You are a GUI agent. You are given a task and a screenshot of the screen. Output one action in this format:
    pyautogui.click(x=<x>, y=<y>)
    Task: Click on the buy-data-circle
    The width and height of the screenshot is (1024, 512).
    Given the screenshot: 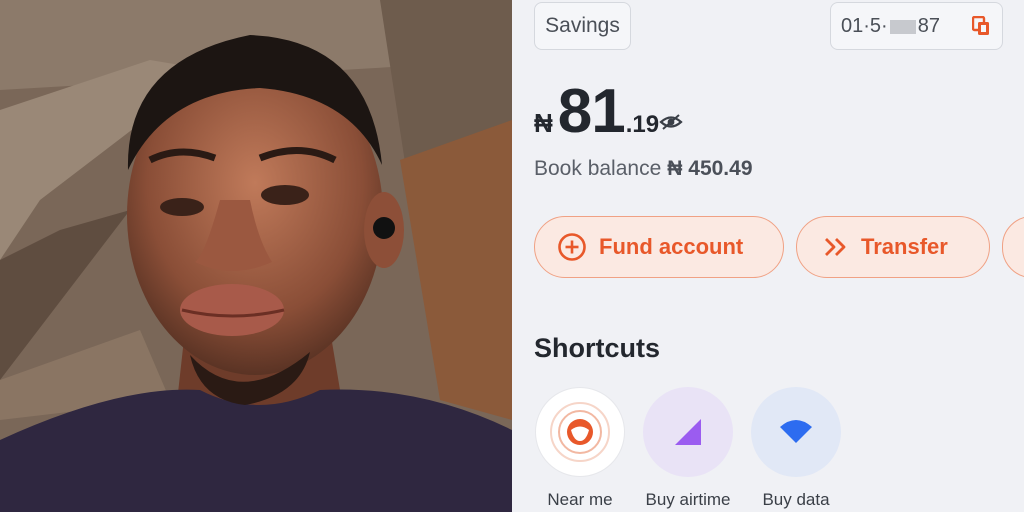 What is the action you would take?
    pyautogui.click(x=796, y=432)
    